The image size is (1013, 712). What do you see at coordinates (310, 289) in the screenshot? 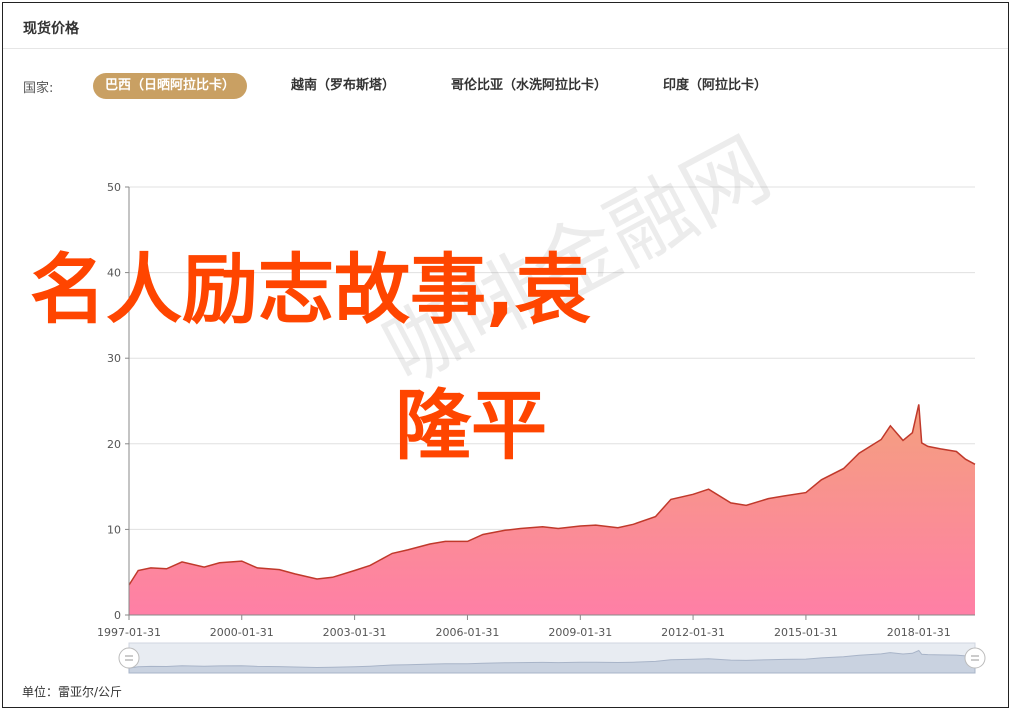
I see `overlay-headline: 名人励志故事,袁` at bounding box center [310, 289].